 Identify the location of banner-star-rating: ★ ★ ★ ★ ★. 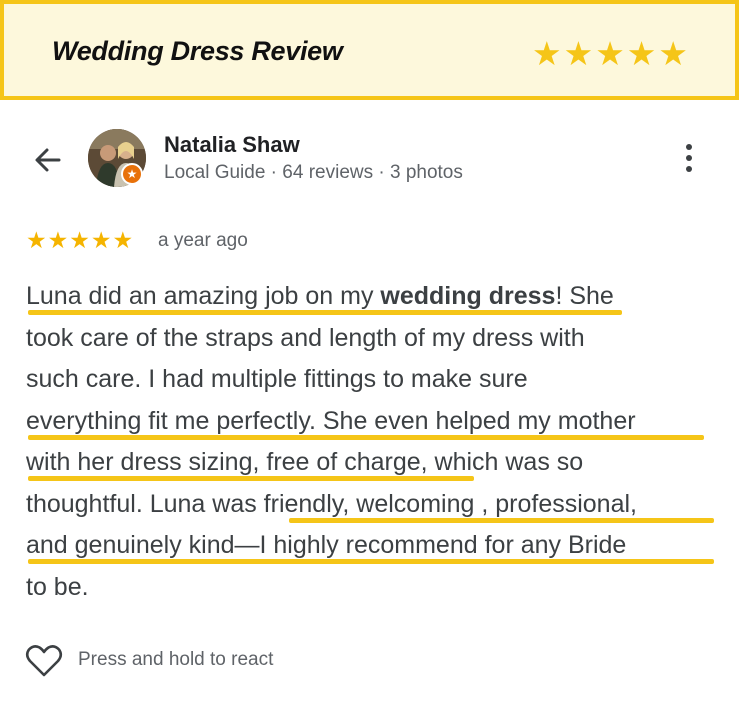
(610, 54).